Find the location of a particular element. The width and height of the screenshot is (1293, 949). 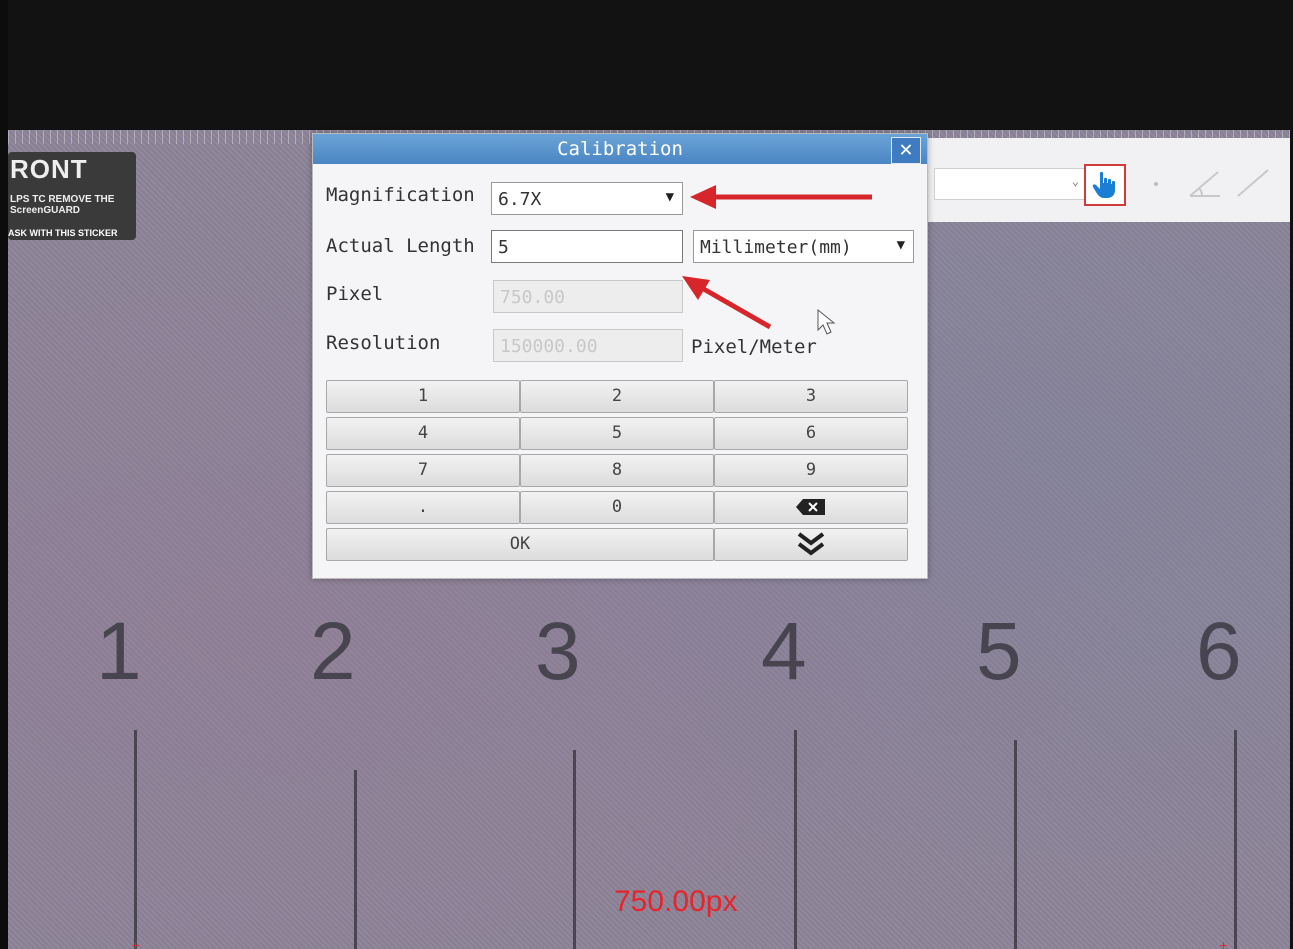

arrow-to-magnification is located at coordinates (781, 197).